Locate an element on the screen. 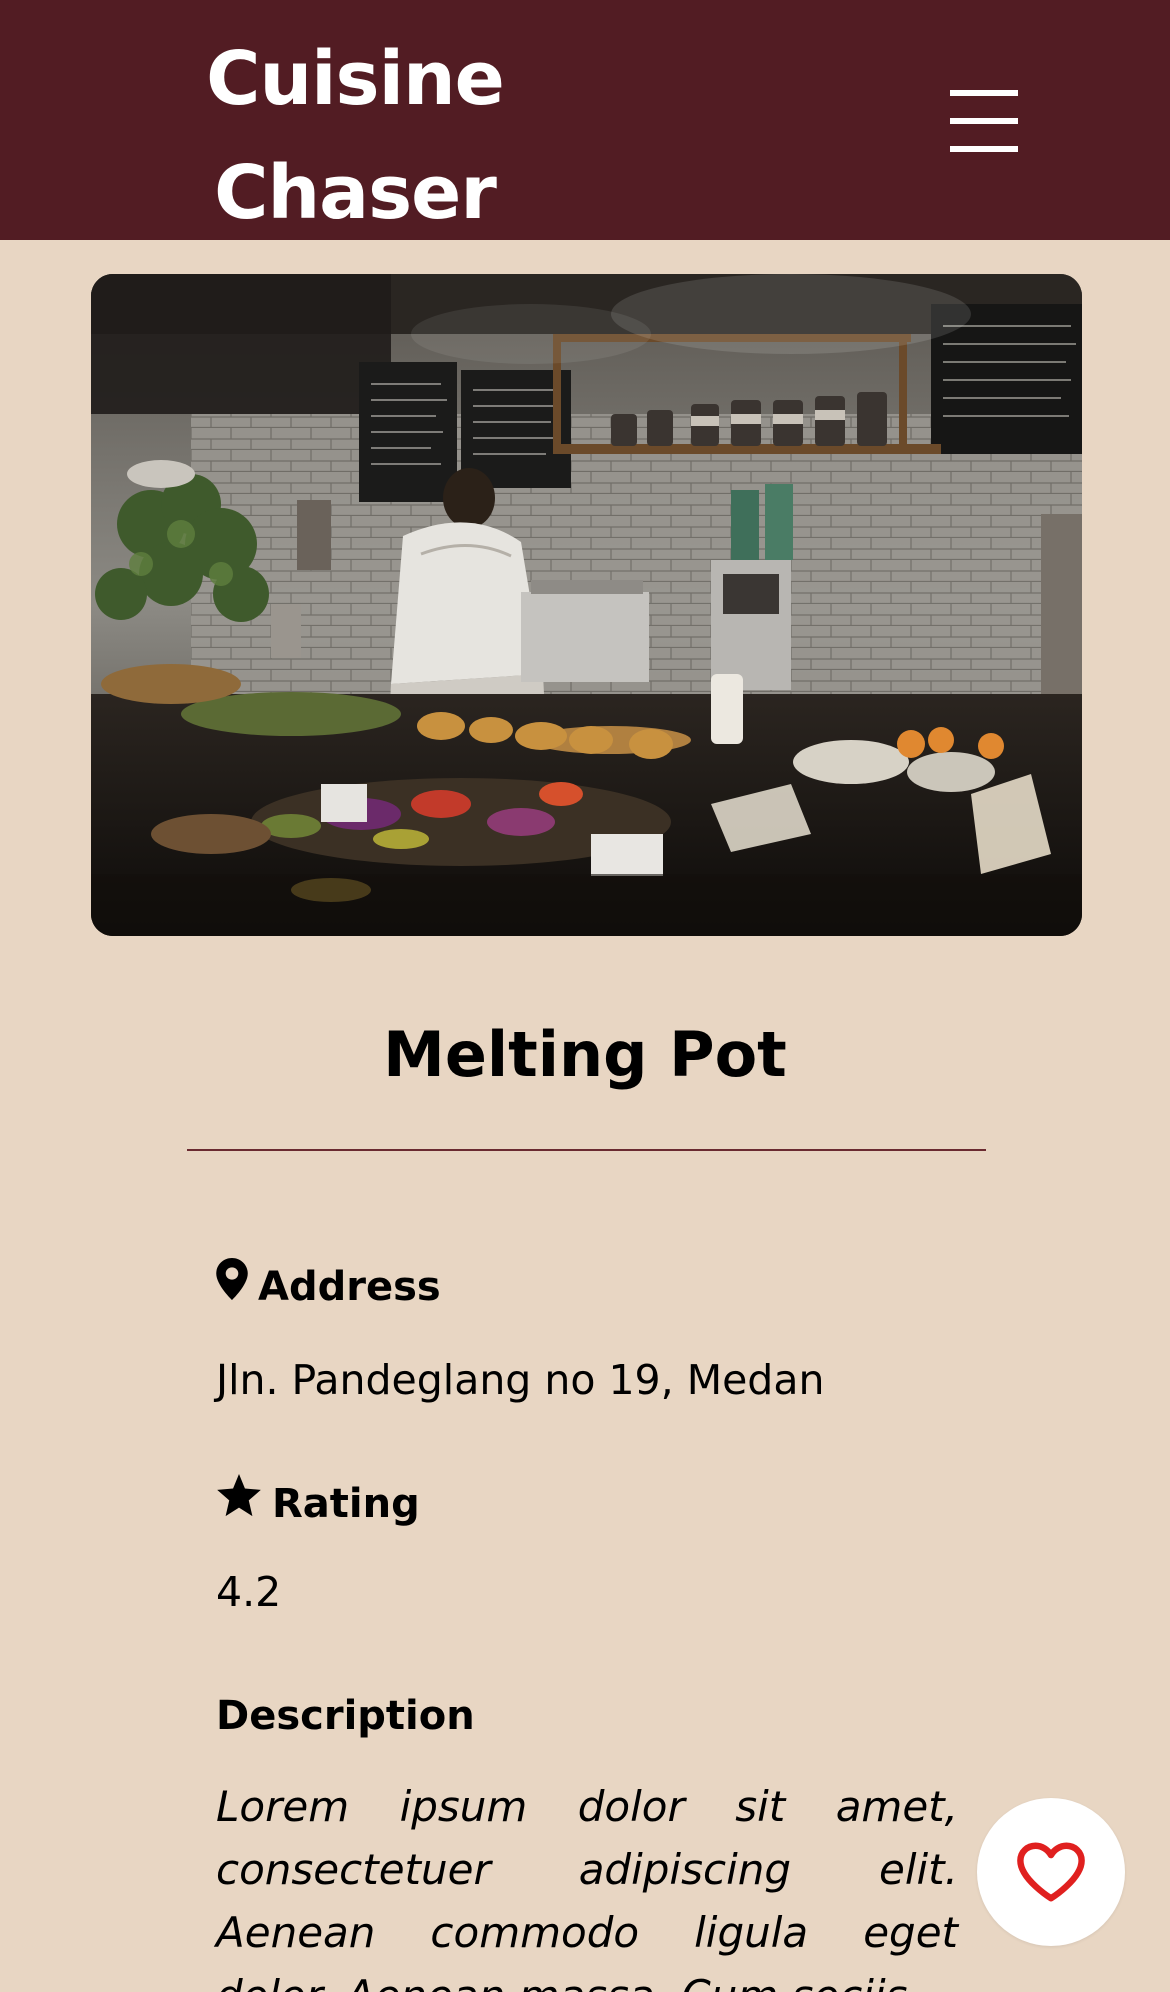  rating-value: 4.2 is located at coordinates (249, 1592).